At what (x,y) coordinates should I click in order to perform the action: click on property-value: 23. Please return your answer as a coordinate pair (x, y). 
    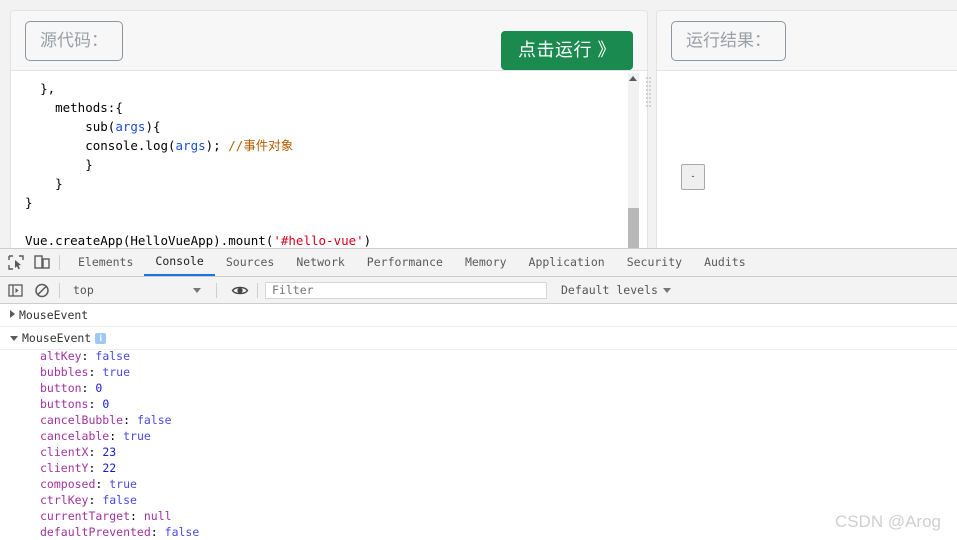
    Looking at the image, I should click on (109, 452).